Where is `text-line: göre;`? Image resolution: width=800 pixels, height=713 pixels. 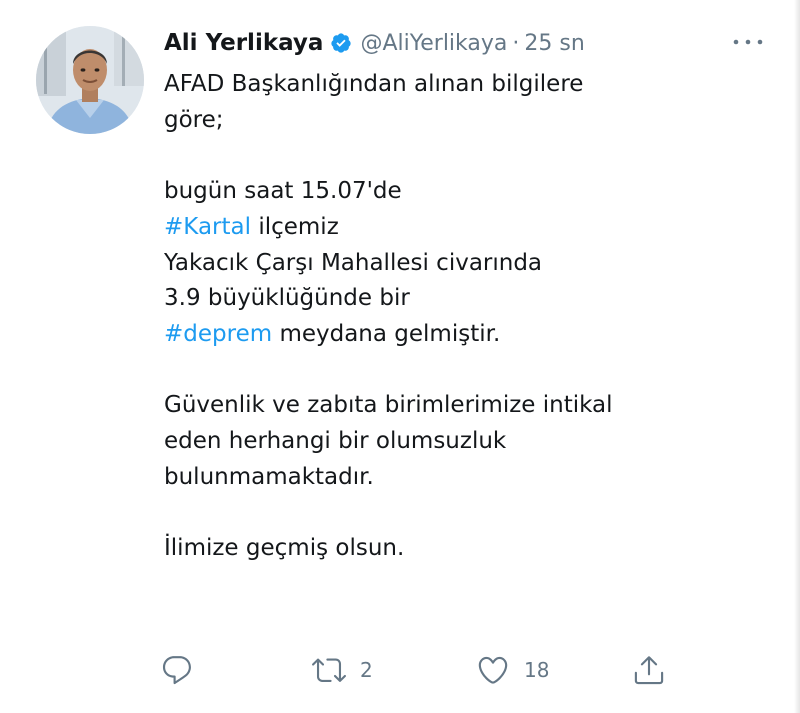 text-line: göre; is located at coordinates (194, 119).